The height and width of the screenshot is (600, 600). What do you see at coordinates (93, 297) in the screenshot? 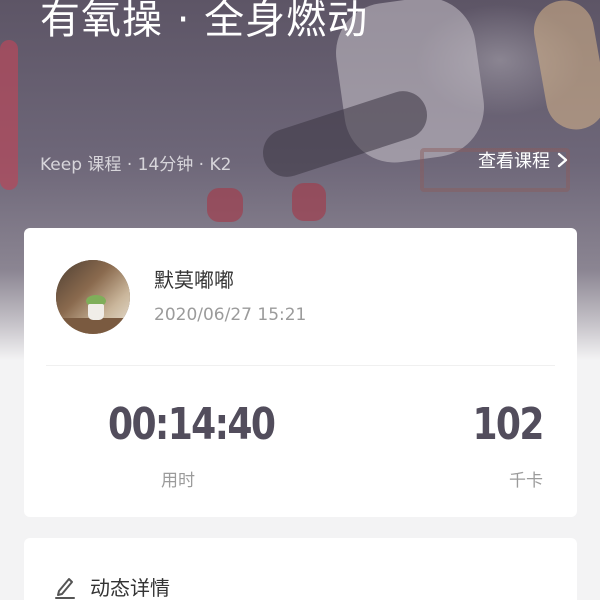
I see `user-avatar` at bounding box center [93, 297].